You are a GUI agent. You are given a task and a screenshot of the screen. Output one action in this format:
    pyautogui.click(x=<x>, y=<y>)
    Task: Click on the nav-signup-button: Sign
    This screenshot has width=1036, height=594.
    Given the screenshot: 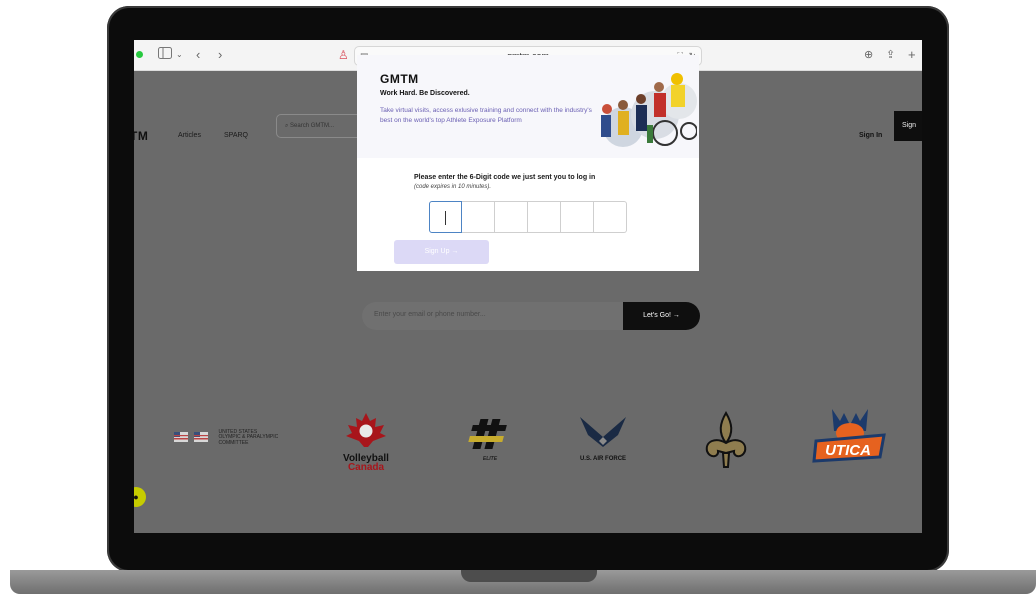 What is the action you would take?
    pyautogui.click(x=908, y=126)
    